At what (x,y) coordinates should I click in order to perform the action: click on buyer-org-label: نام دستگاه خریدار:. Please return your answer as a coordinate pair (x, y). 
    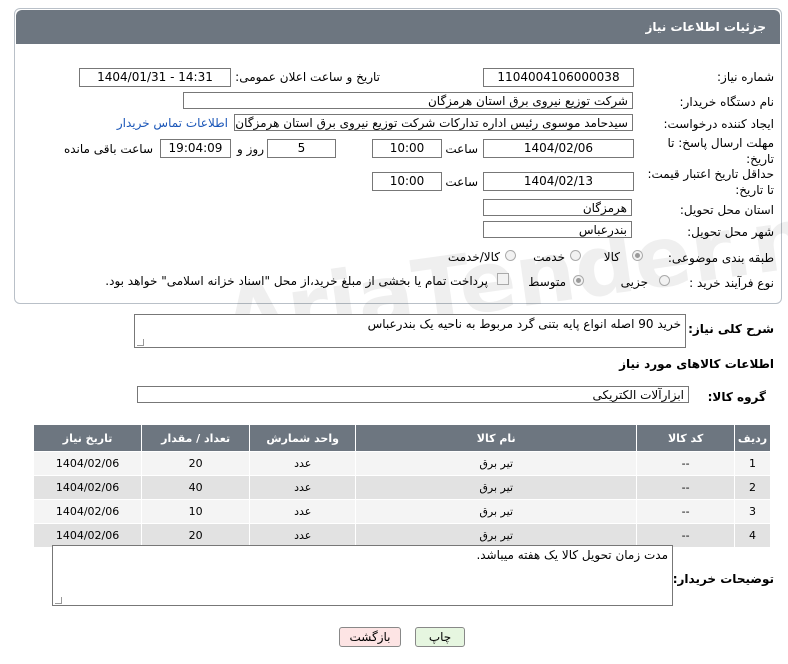
    Looking at the image, I should click on (727, 102).